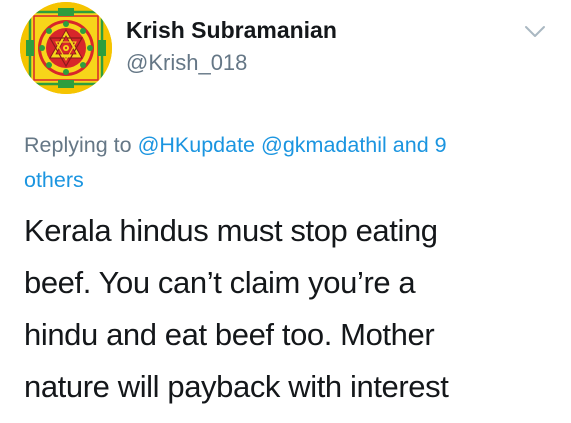  Describe the element at coordinates (324, 145) in the screenshot. I see `mention-link: @gkmadathil` at that location.